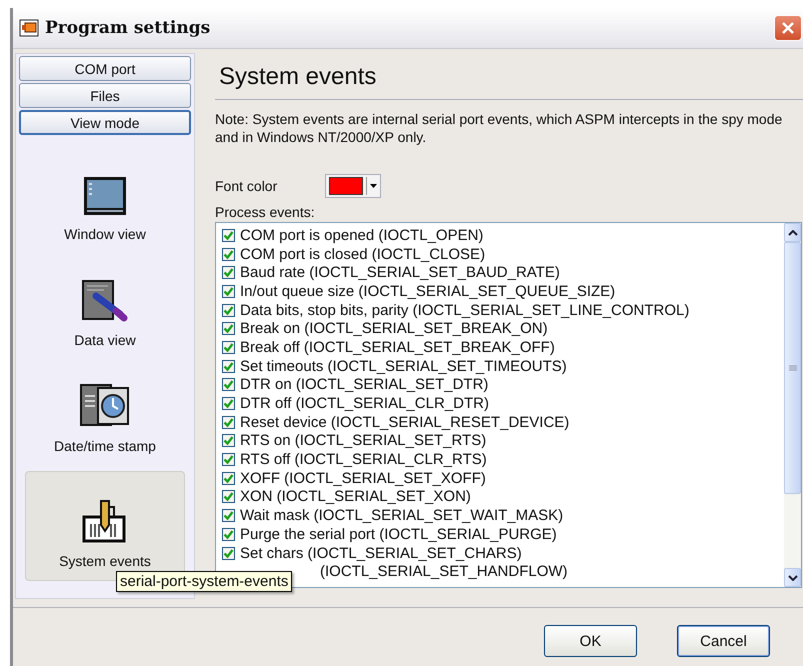 The width and height of the screenshot is (803, 666). Describe the element at coordinates (246, 186) in the screenshot. I see `font-color-label: Font color` at that location.